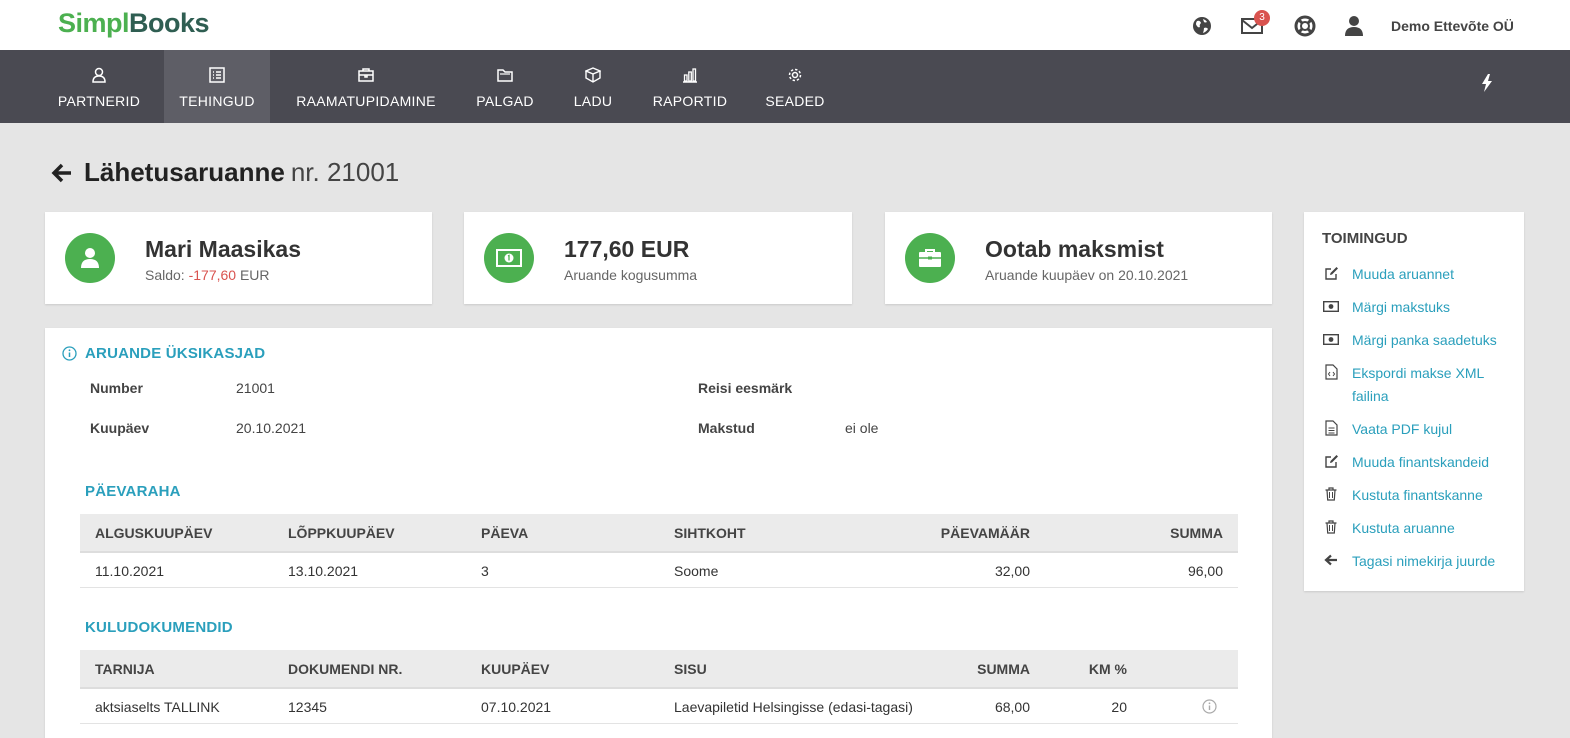 This screenshot has width=1570, height=738. I want to click on action-edit-report: Muuda aruannet, so click(1388, 274).